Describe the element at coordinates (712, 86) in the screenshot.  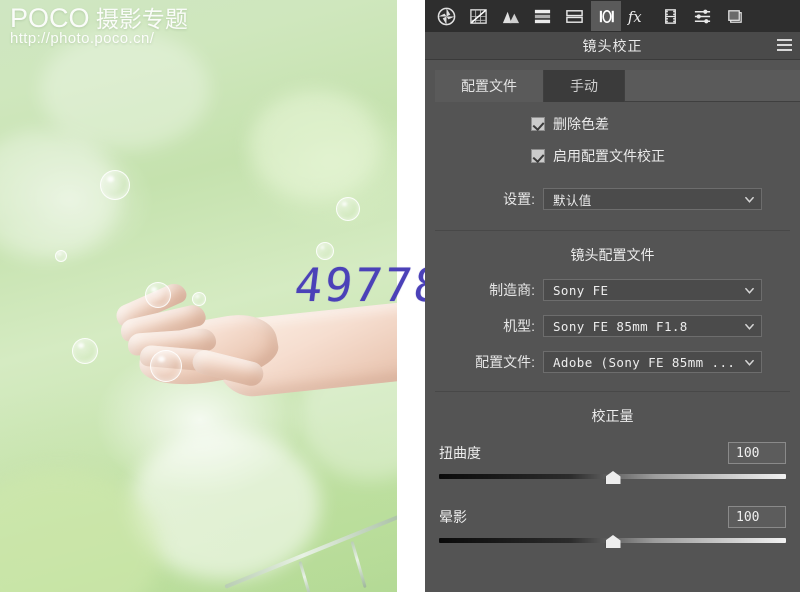
I see `tab-bar-filler` at that location.